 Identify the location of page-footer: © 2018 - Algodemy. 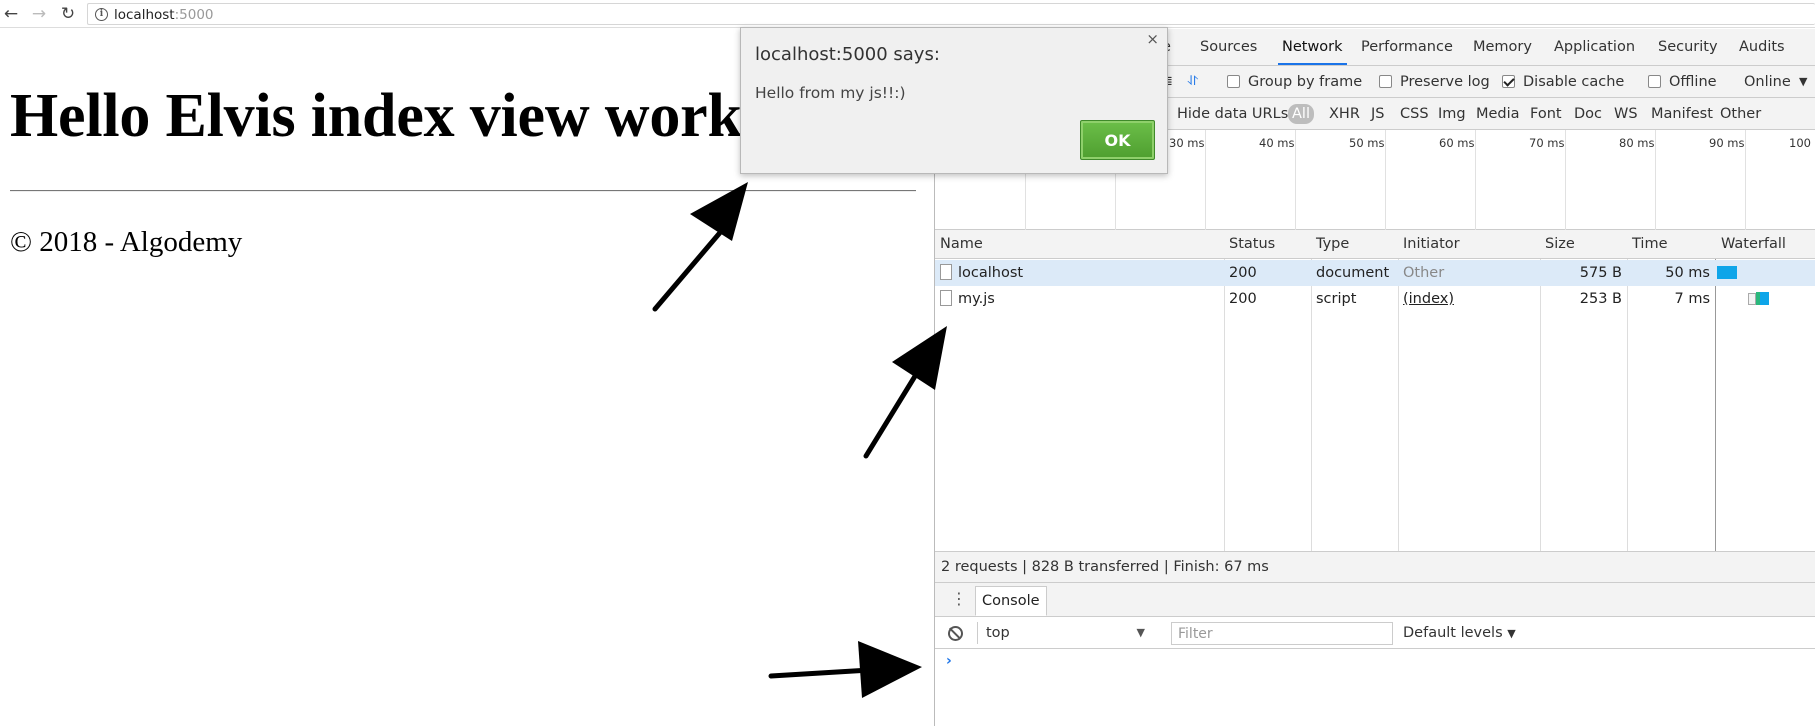
(126, 242).